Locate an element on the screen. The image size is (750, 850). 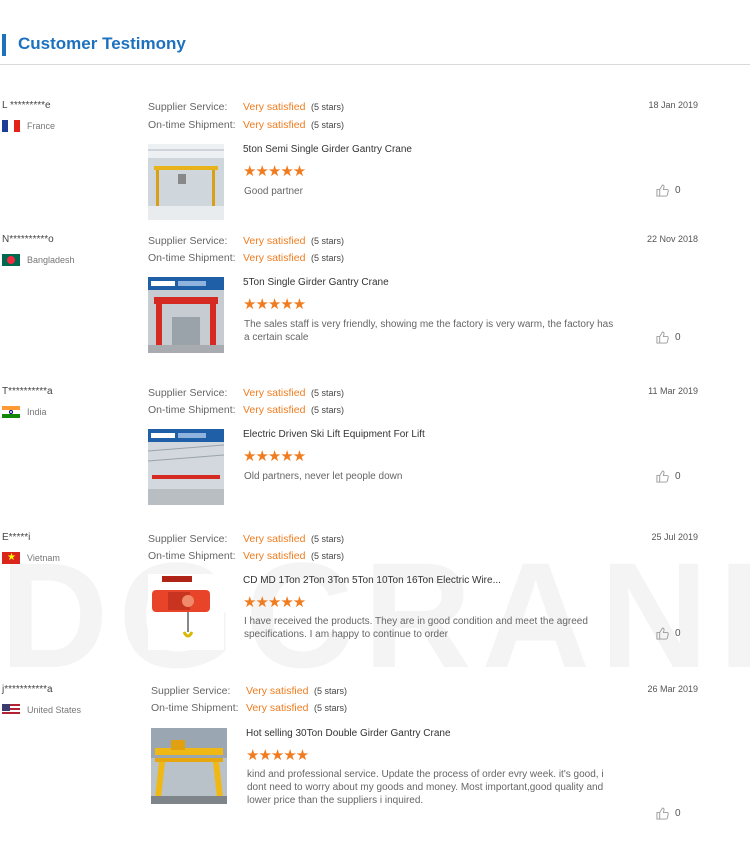
flag-united-states-icon is located at coordinates (11, 710).